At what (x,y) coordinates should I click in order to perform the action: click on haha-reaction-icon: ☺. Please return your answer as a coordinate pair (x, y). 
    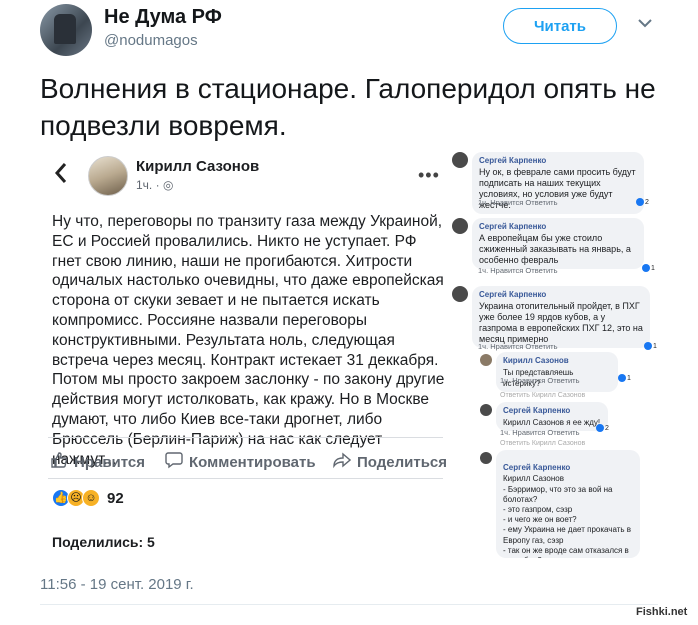
    Looking at the image, I should click on (91, 498).